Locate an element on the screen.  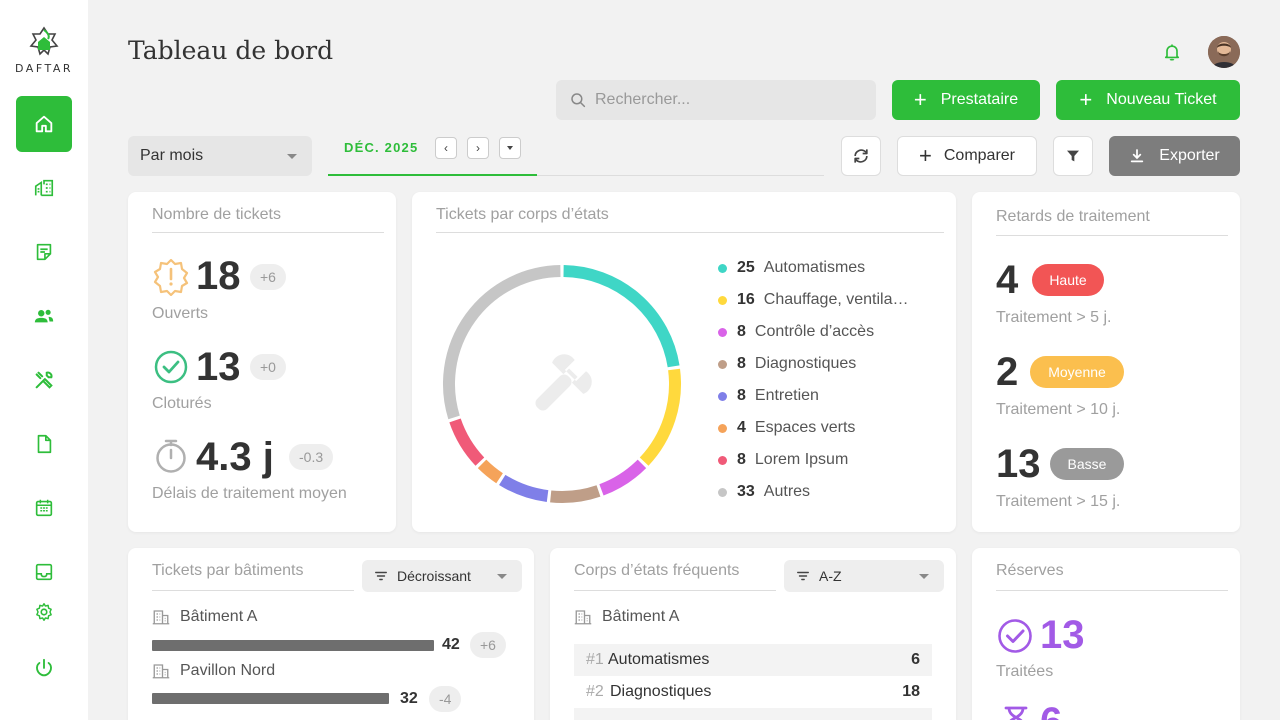
legend-item: 33 Autres is located at coordinates (764, 492).